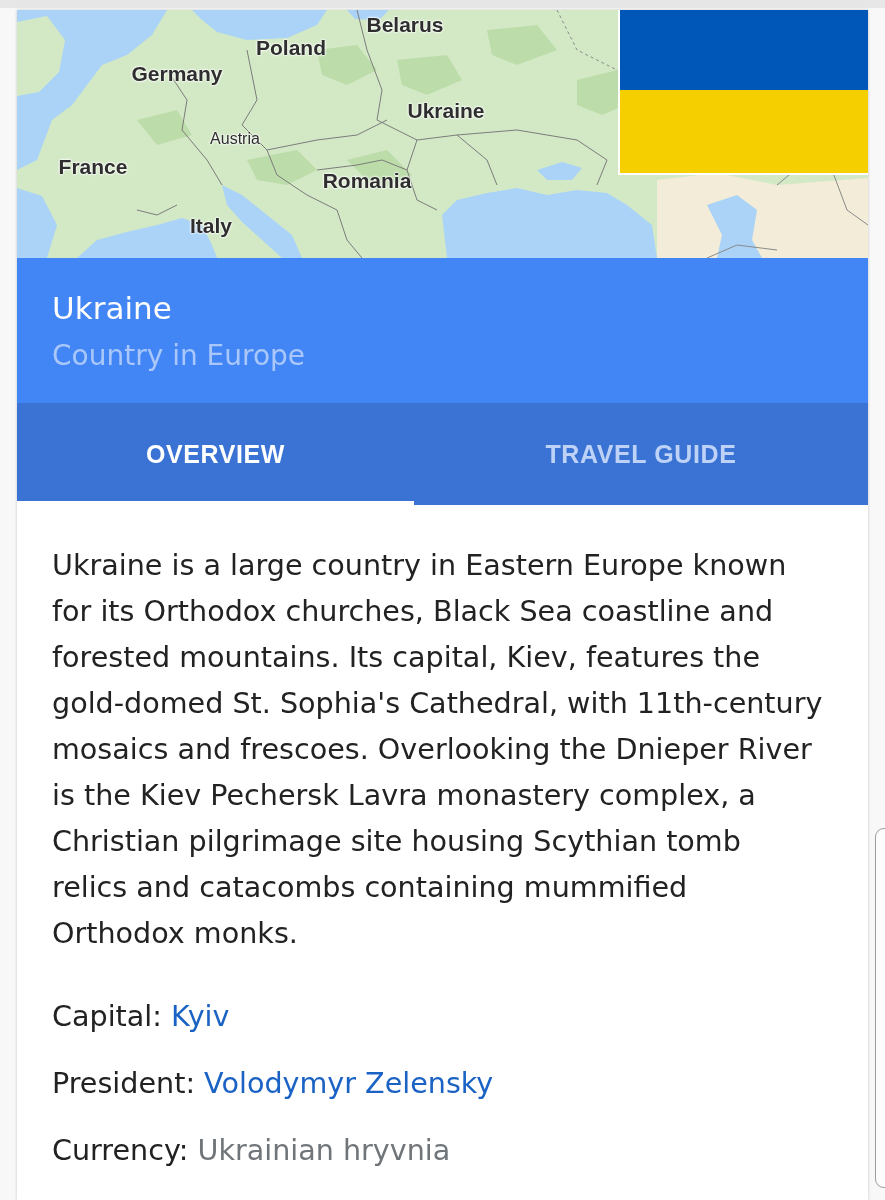 The height and width of the screenshot is (1200, 885). I want to click on card-title: Ukraine, so click(112, 308).